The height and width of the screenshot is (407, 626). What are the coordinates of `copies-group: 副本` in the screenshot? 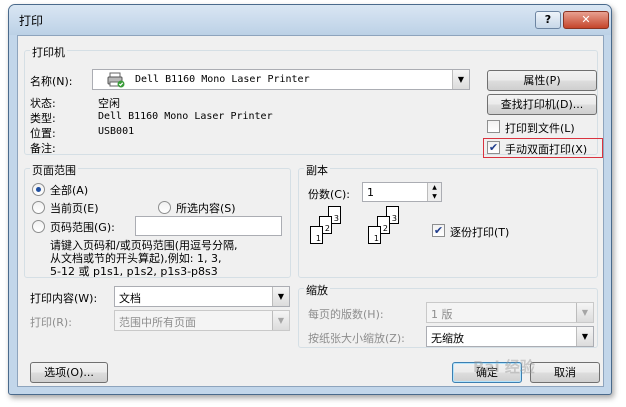 It's located at (448, 220).